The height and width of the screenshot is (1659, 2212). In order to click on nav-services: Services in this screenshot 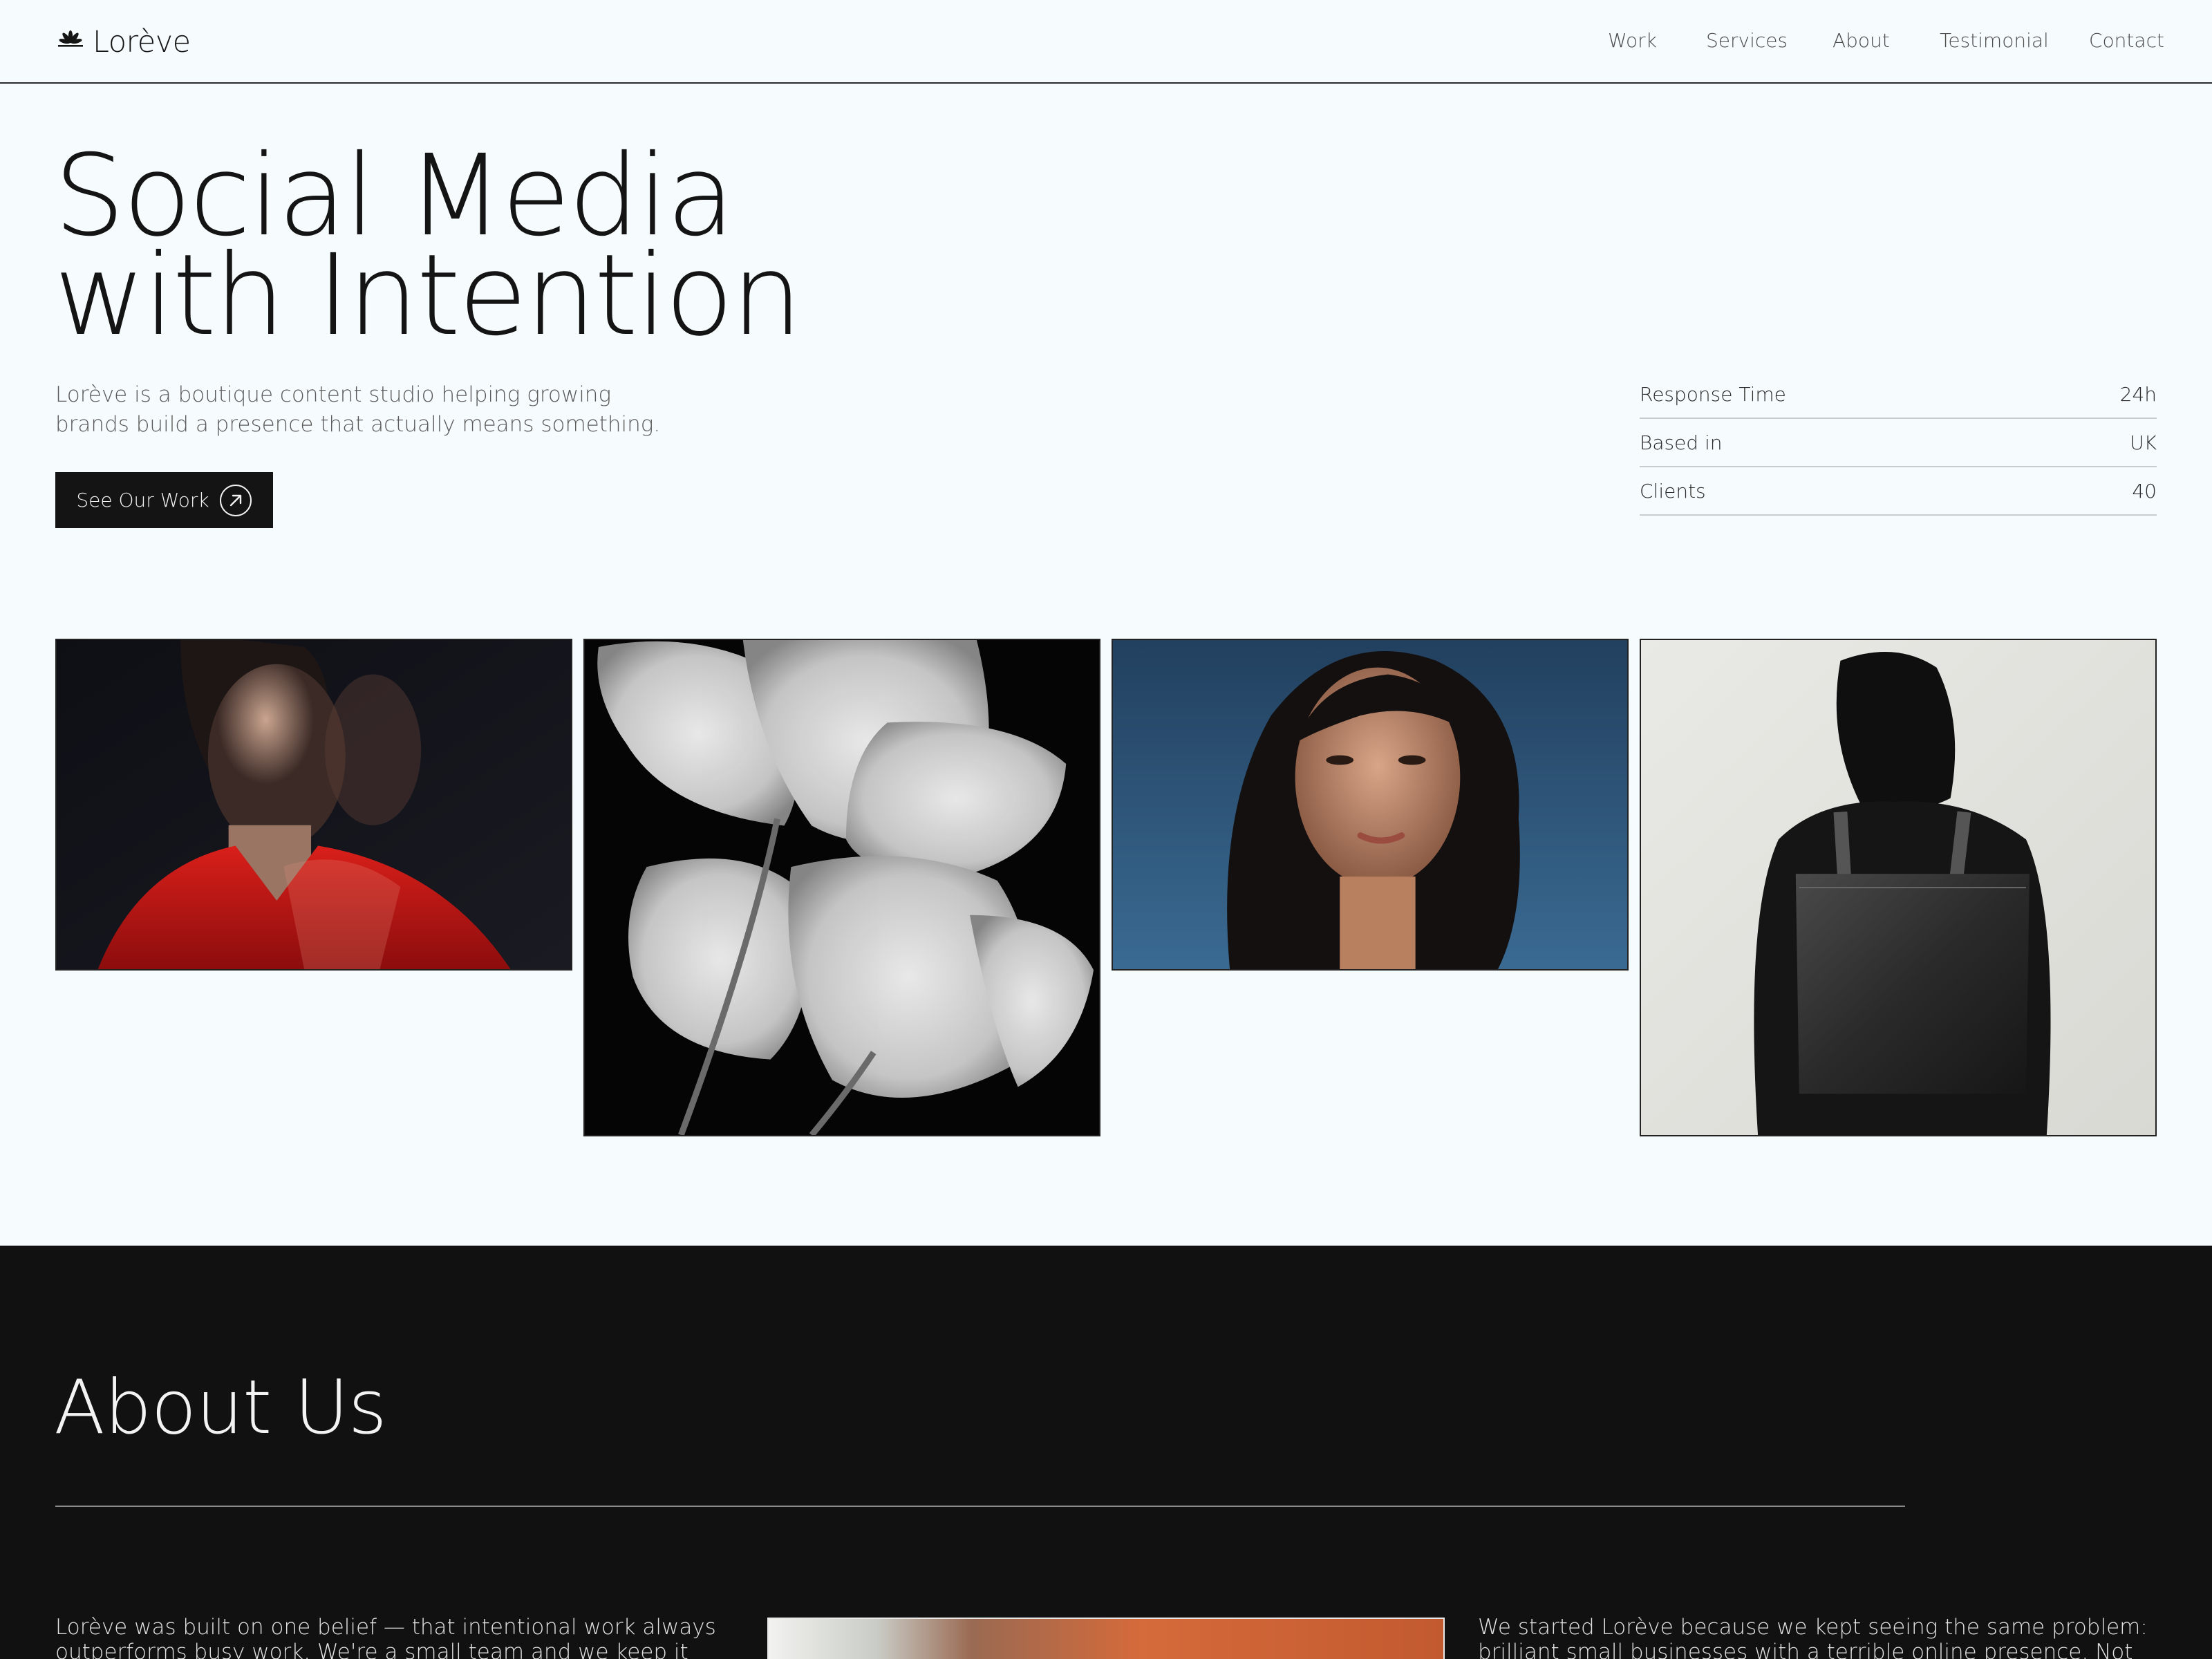, I will do `click(1747, 40)`.